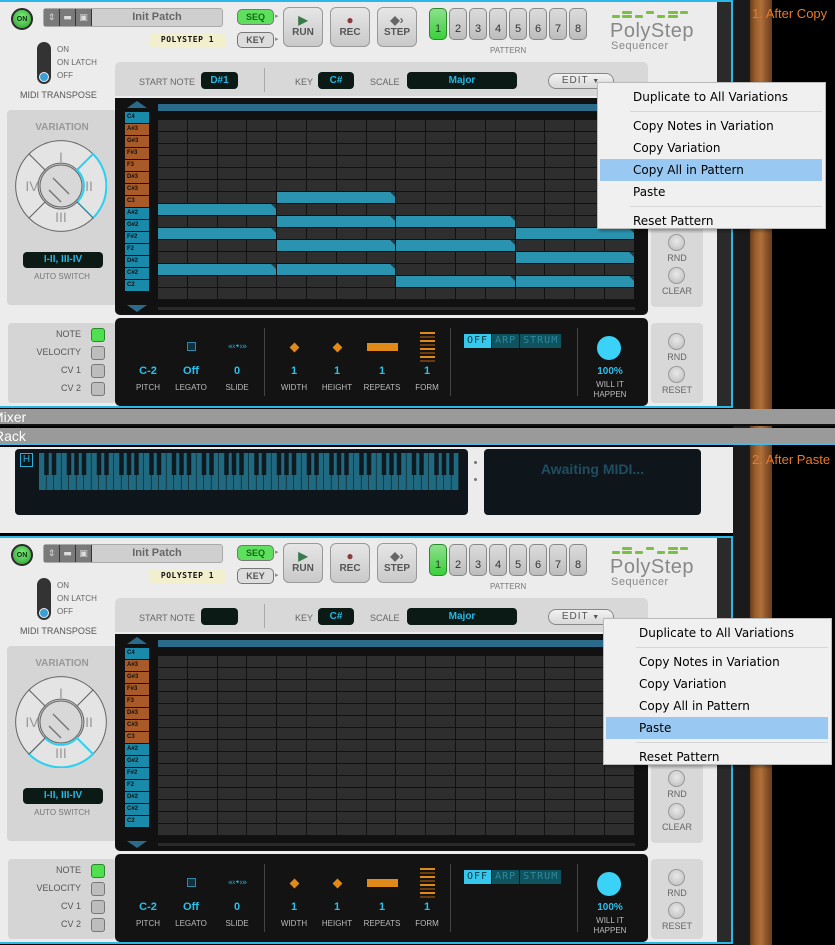 The image size is (835, 945). Describe the element at coordinates (382, 362) in the screenshot. I see `param-repeats: 1 REPEATS` at that location.